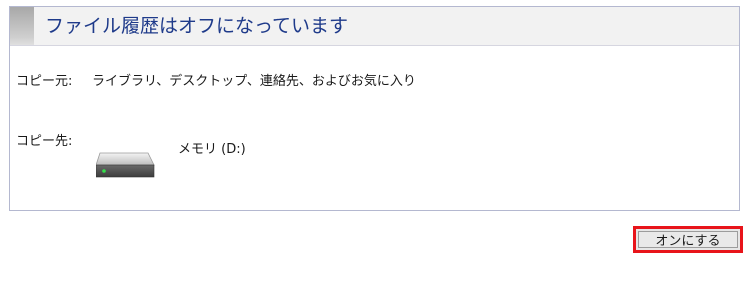  I want to click on copy-destination-label: コピー先:, so click(44, 141).